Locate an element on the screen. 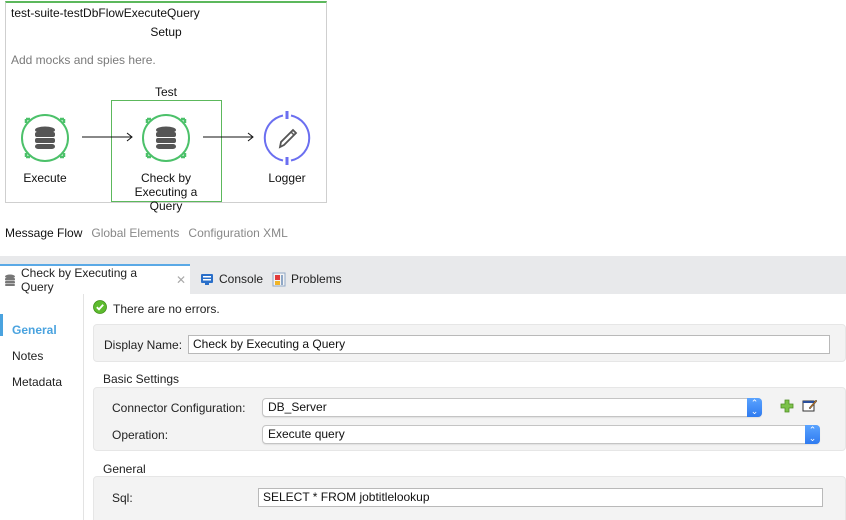  general-settings-group: Sql: SELECT * FROM jobtitlelookup is located at coordinates (469, 498).